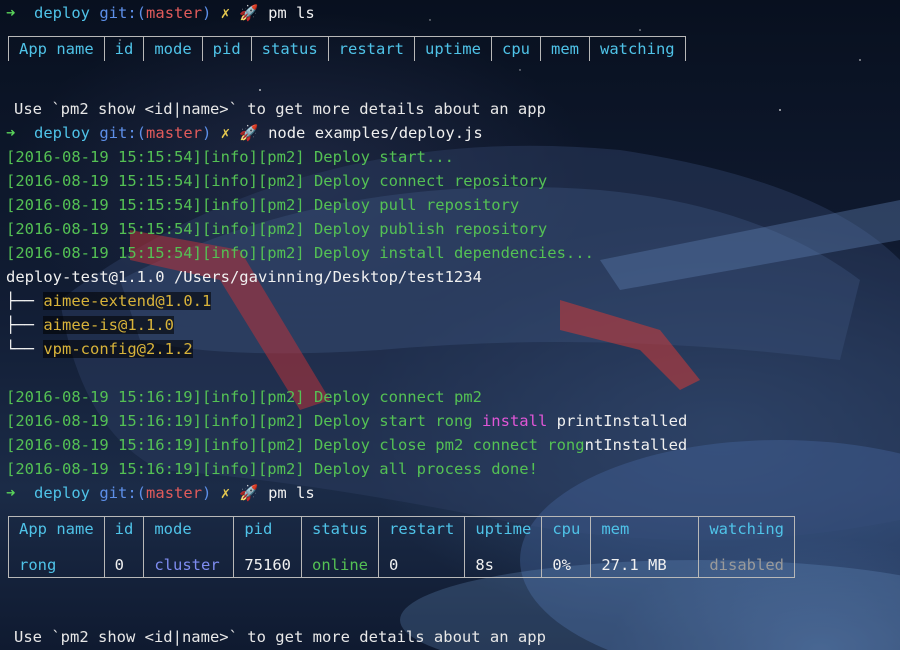  What do you see at coordinates (636, 445) in the screenshot?
I see `log-overwrite-text: ntInstalled` at bounding box center [636, 445].